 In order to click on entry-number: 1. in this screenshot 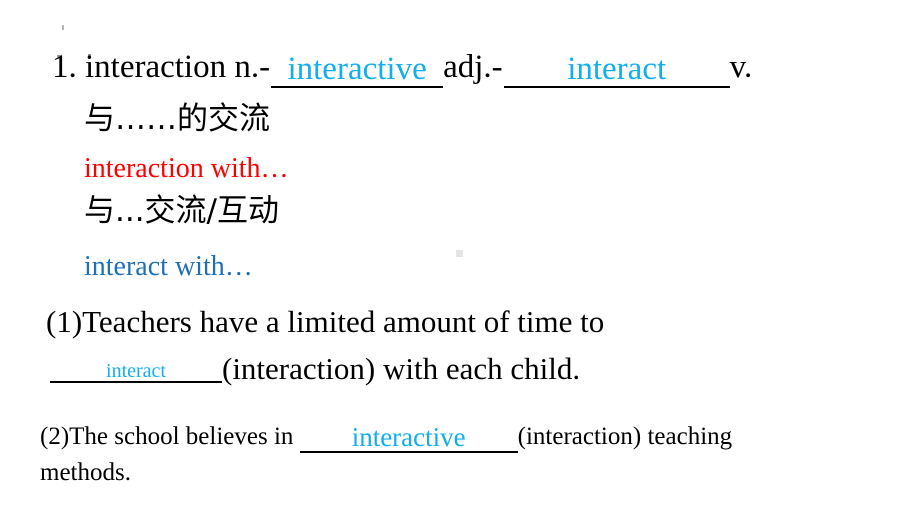, I will do `click(64, 67)`.